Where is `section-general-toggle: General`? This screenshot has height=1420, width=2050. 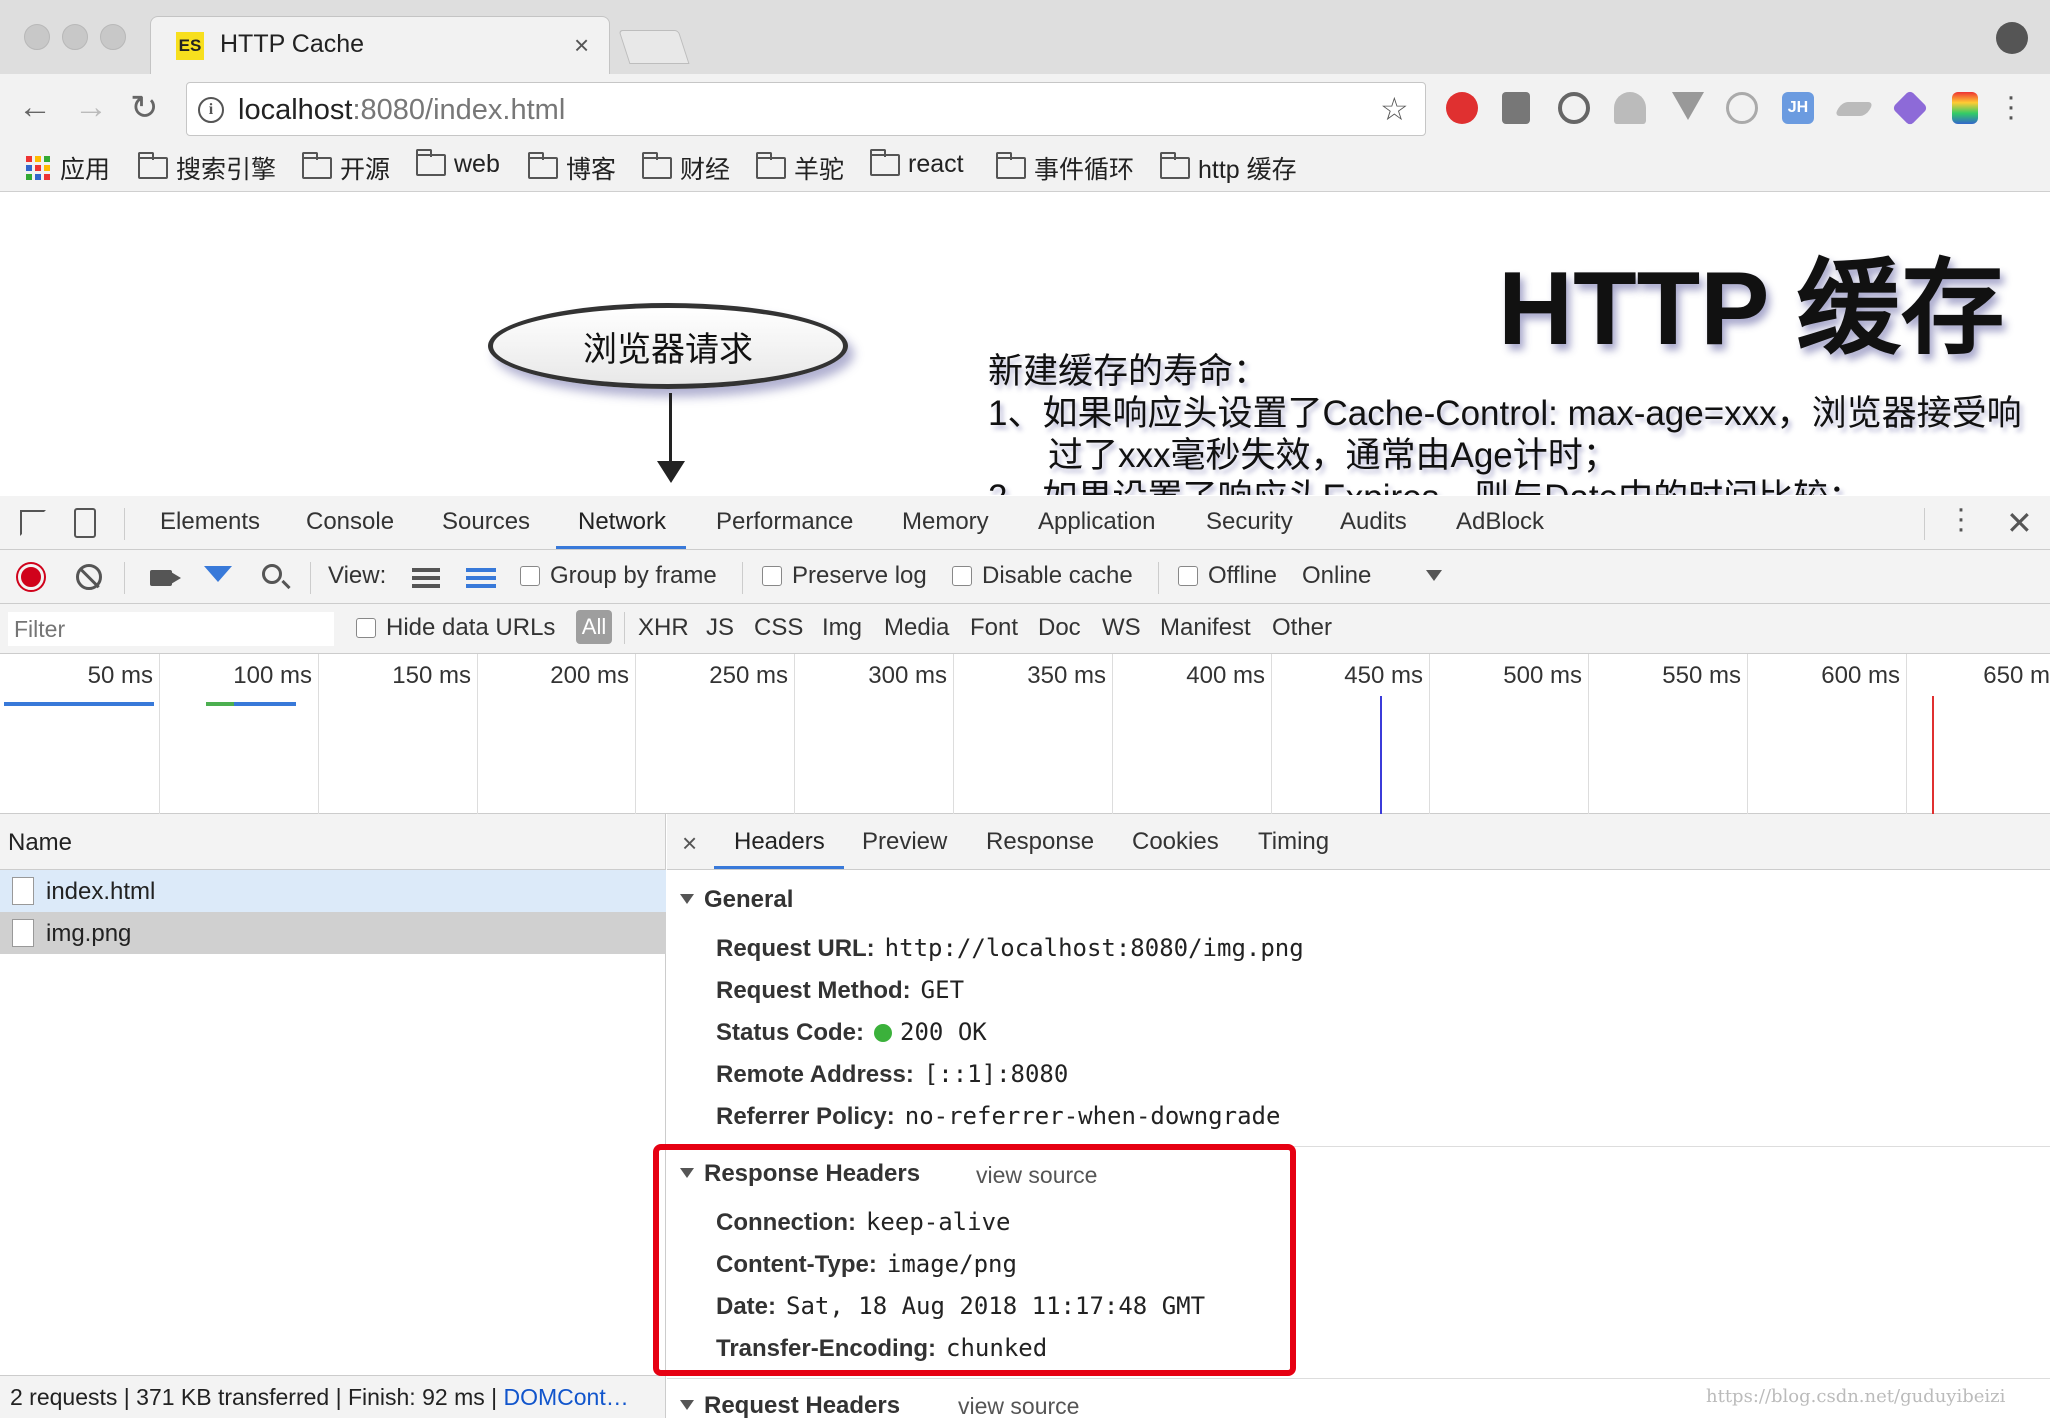
section-general-toggle: General is located at coordinates (736, 900).